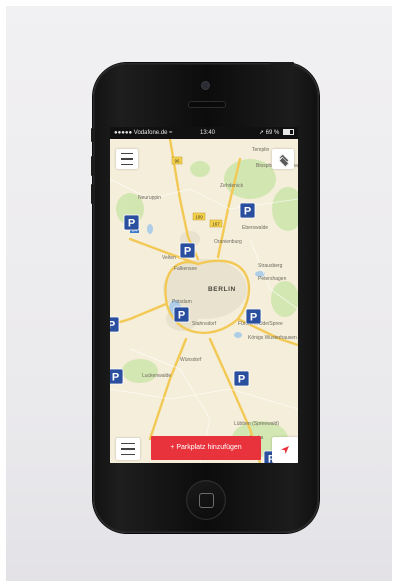 The width and height of the screenshot is (398, 587). I want to click on place-label: Falkensee, so click(185, 269).